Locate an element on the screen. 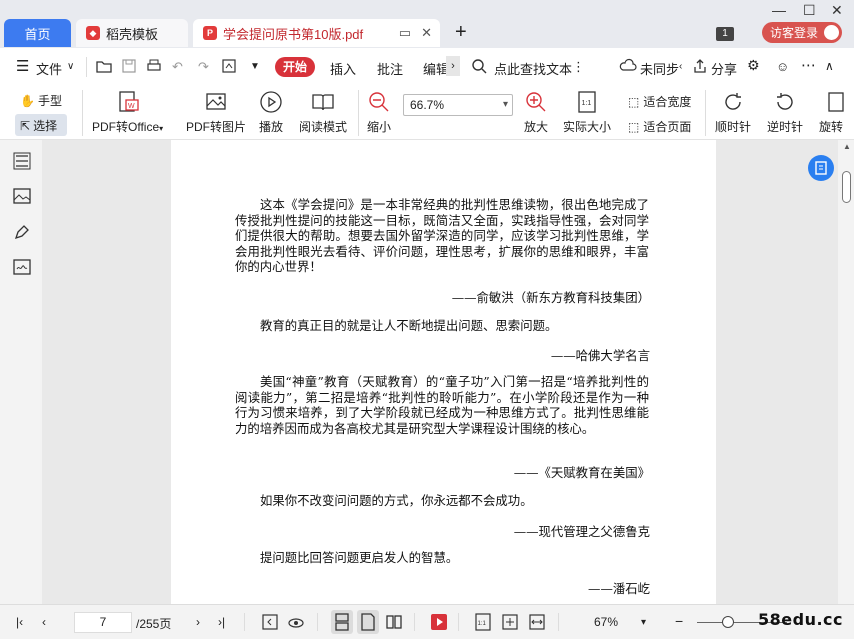 This screenshot has width=854, height=639. redo-icon: ↷ is located at coordinates (203, 67).